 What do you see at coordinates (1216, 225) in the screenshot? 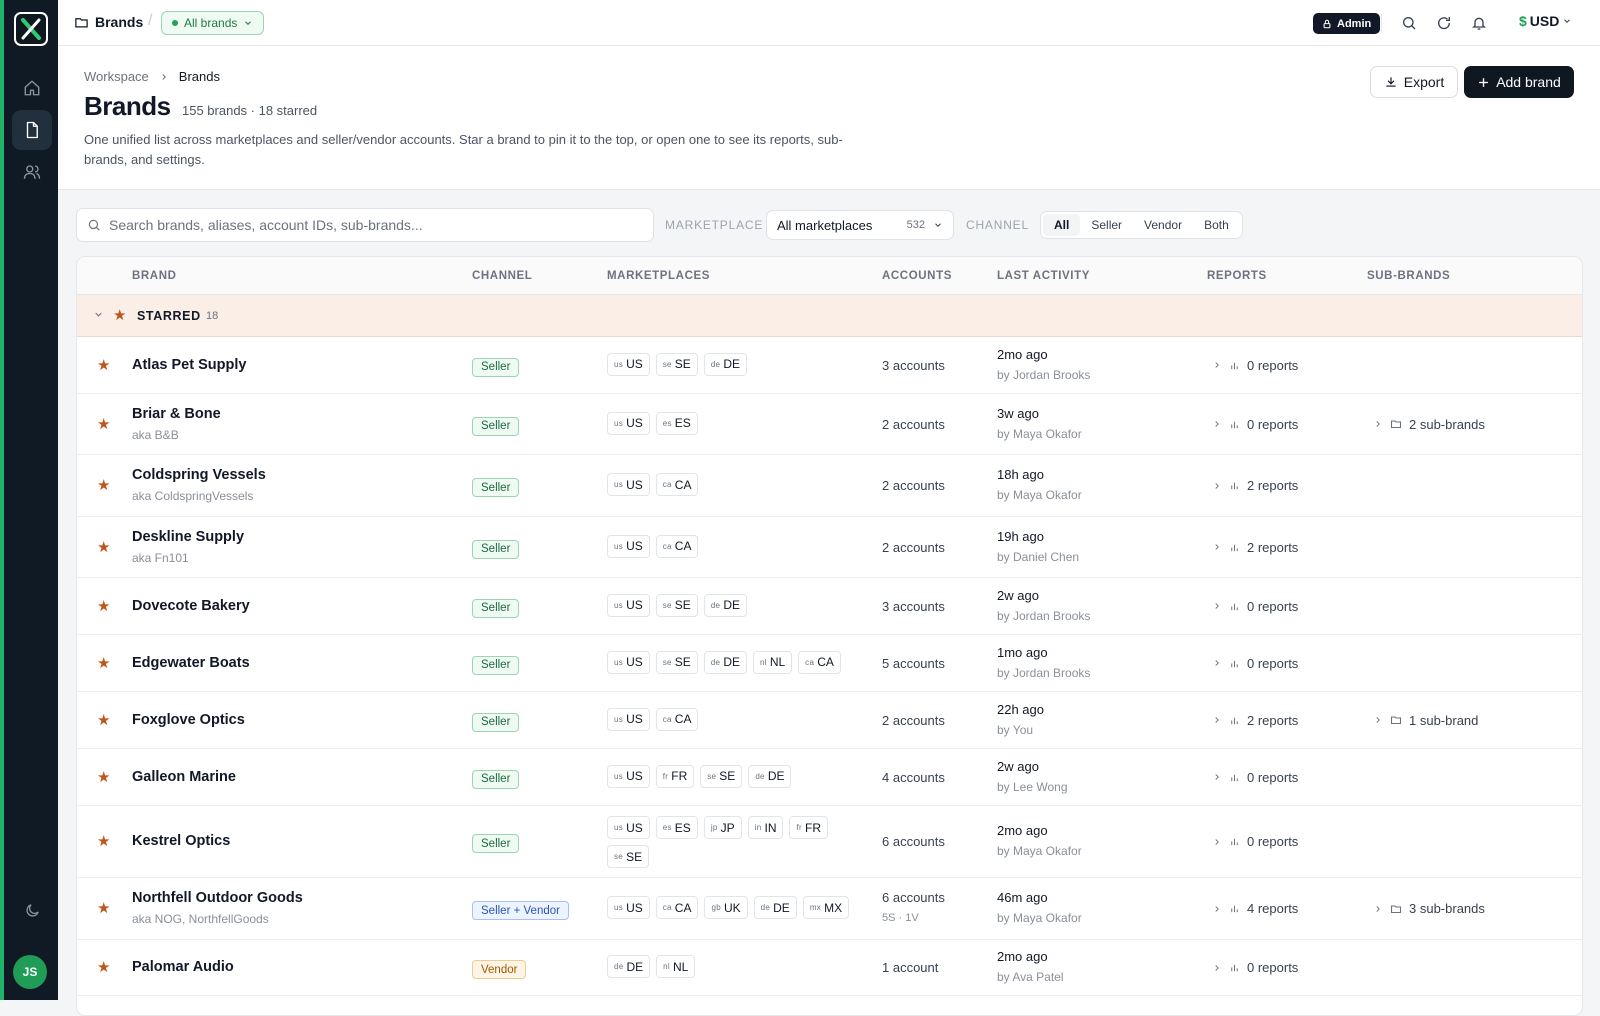
I see `channel-option-both: Both` at bounding box center [1216, 225].